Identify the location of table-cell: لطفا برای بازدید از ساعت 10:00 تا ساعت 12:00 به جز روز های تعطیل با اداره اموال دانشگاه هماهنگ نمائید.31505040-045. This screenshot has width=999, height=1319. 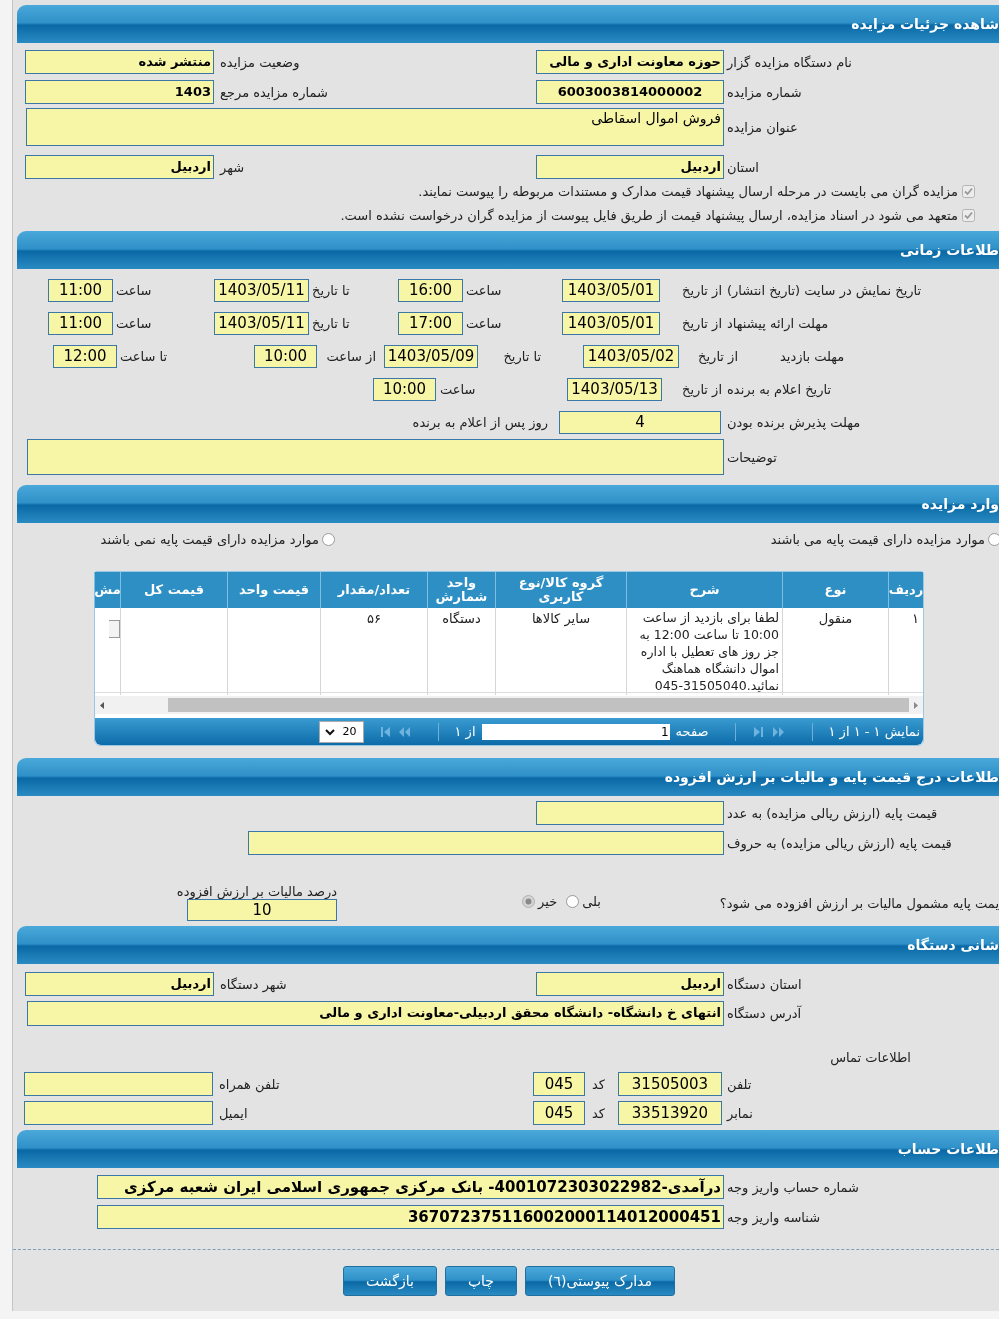
(704, 651).